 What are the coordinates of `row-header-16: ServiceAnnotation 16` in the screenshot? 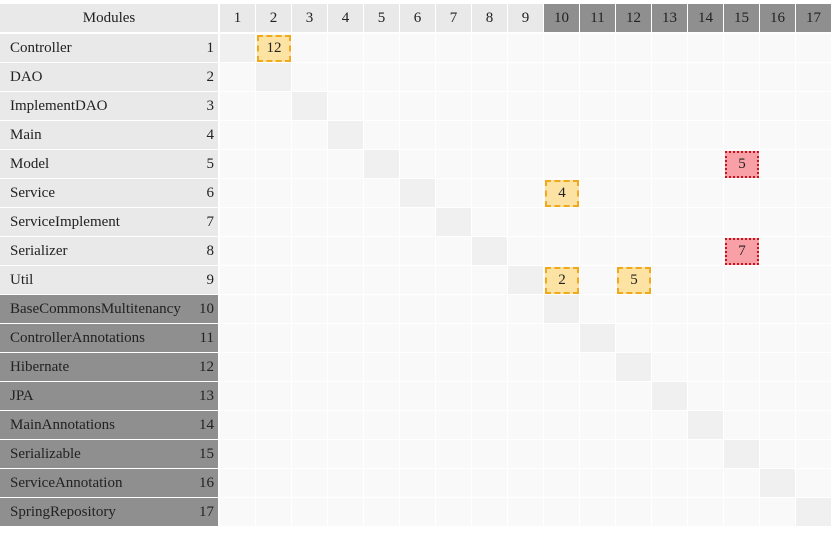 It's located at (109, 483).